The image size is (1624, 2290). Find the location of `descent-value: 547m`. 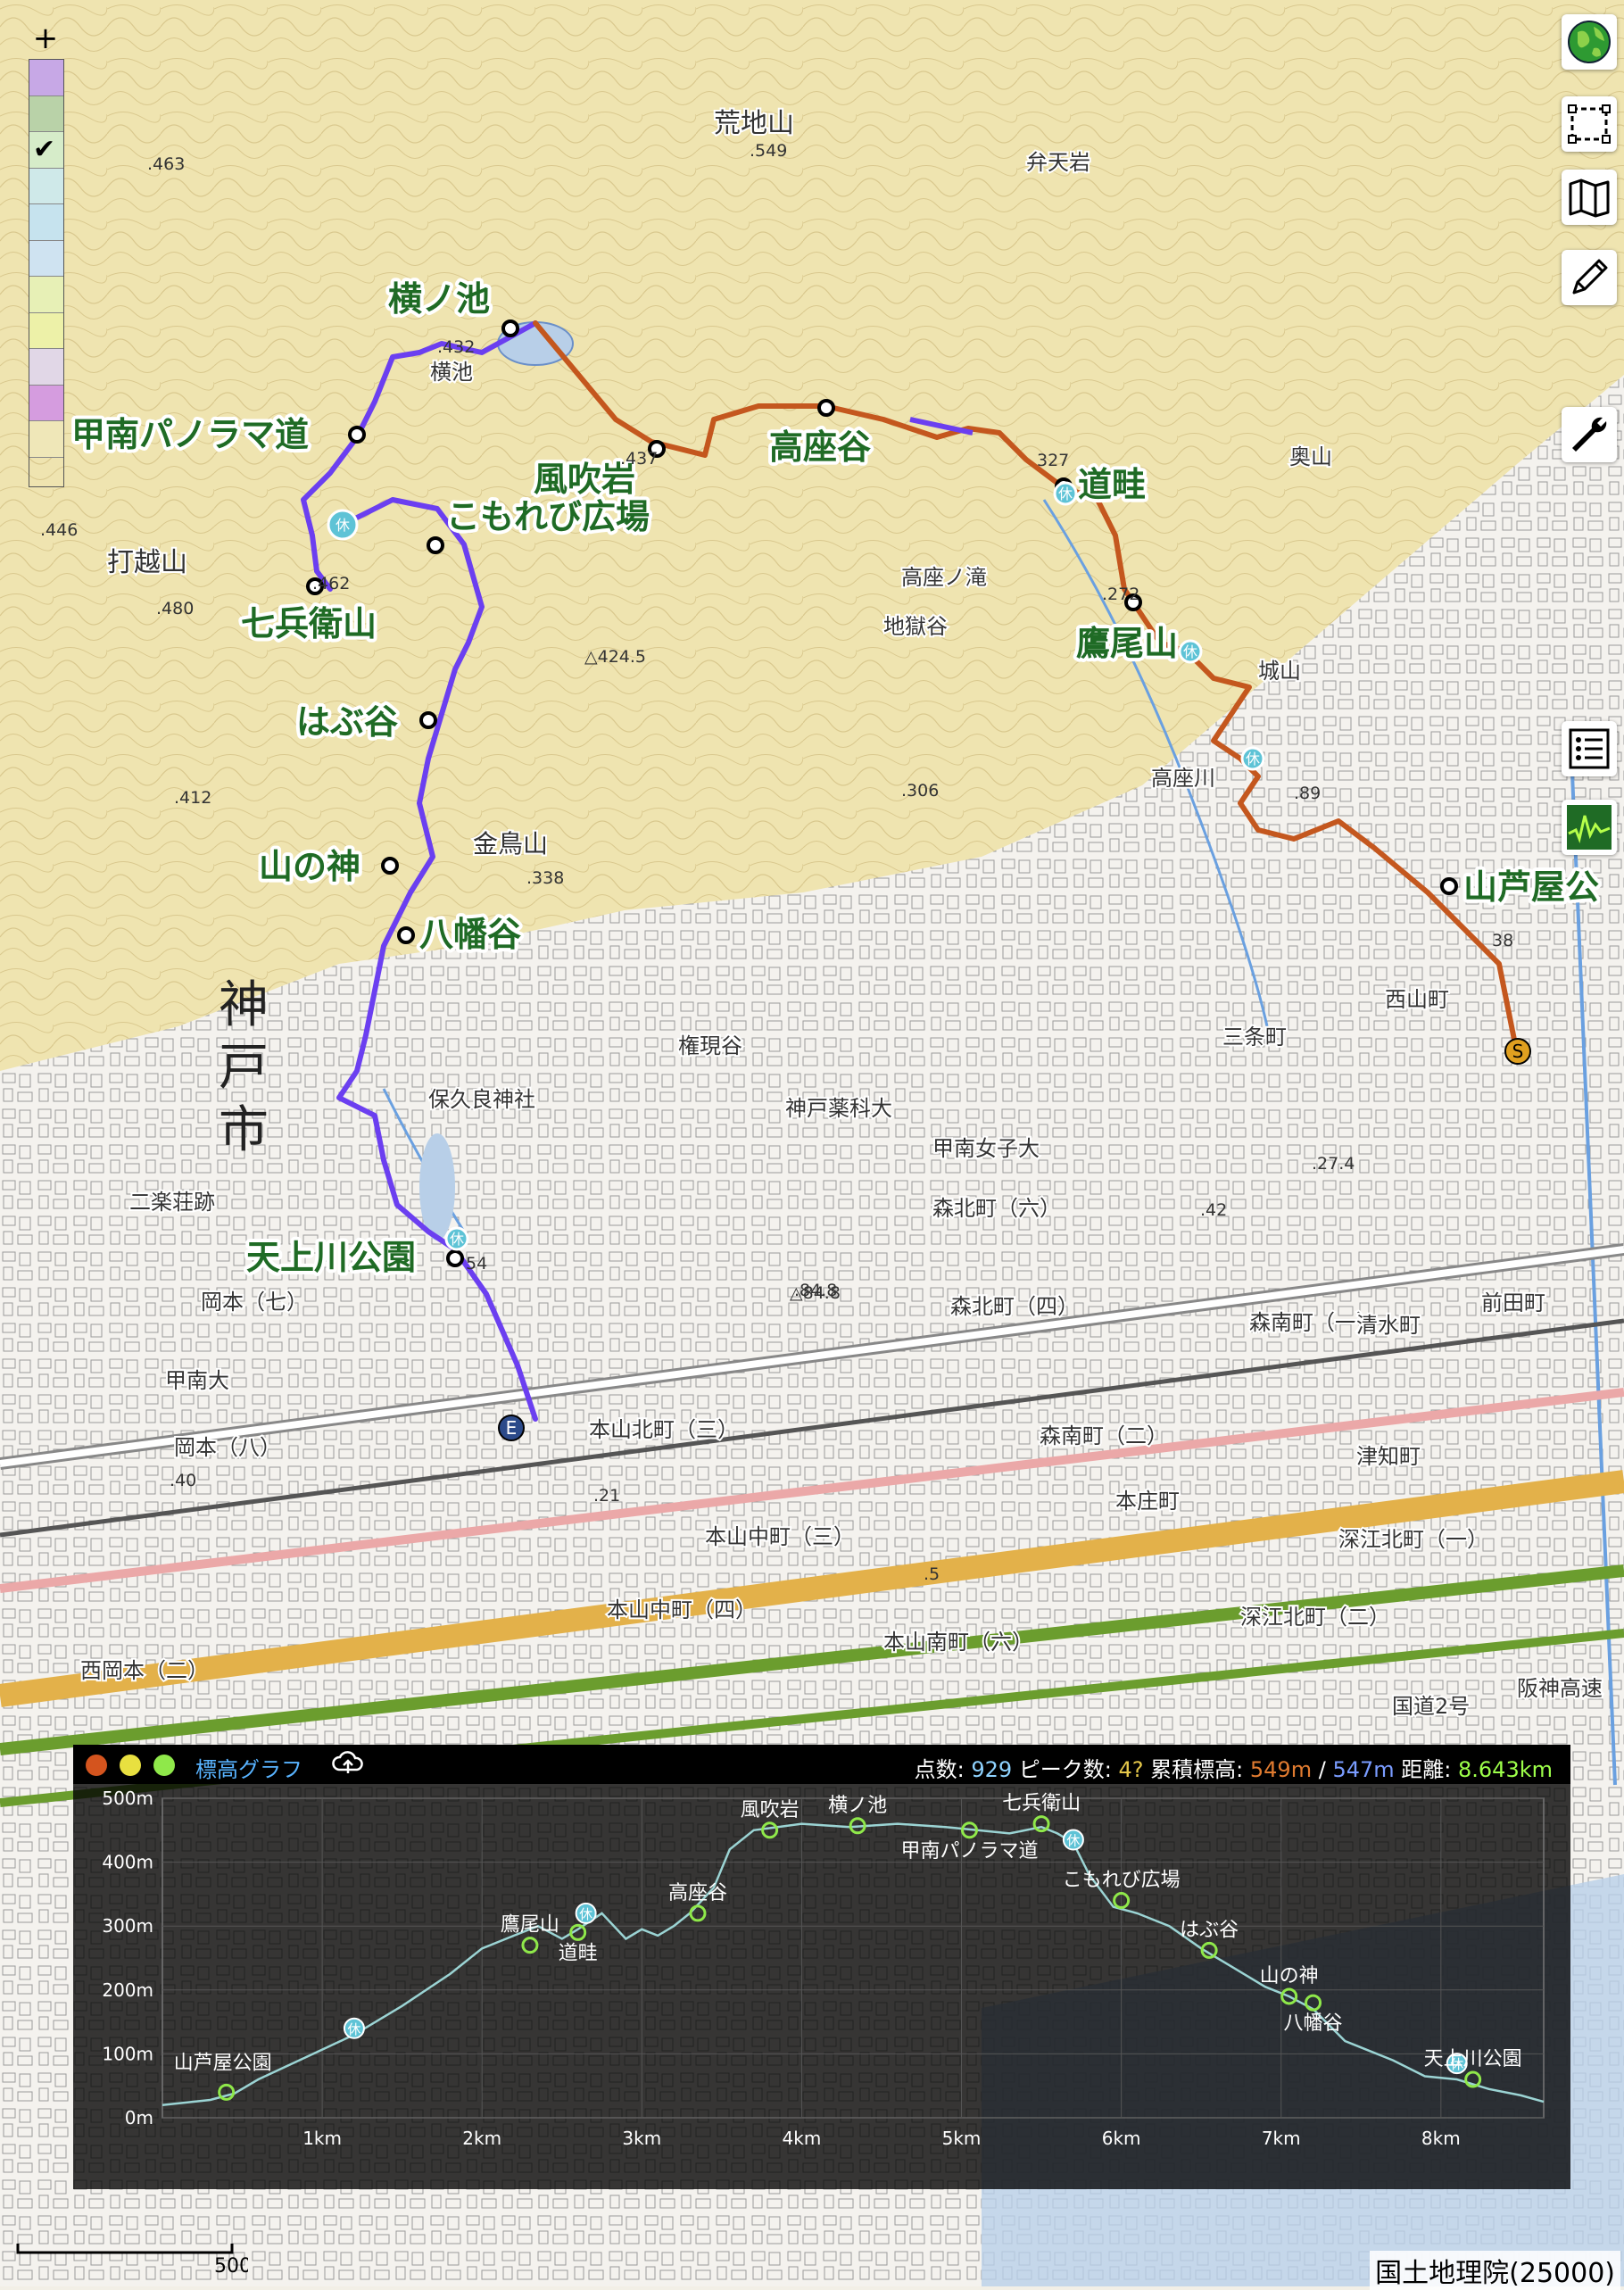

descent-value: 547m is located at coordinates (1363, 1769).